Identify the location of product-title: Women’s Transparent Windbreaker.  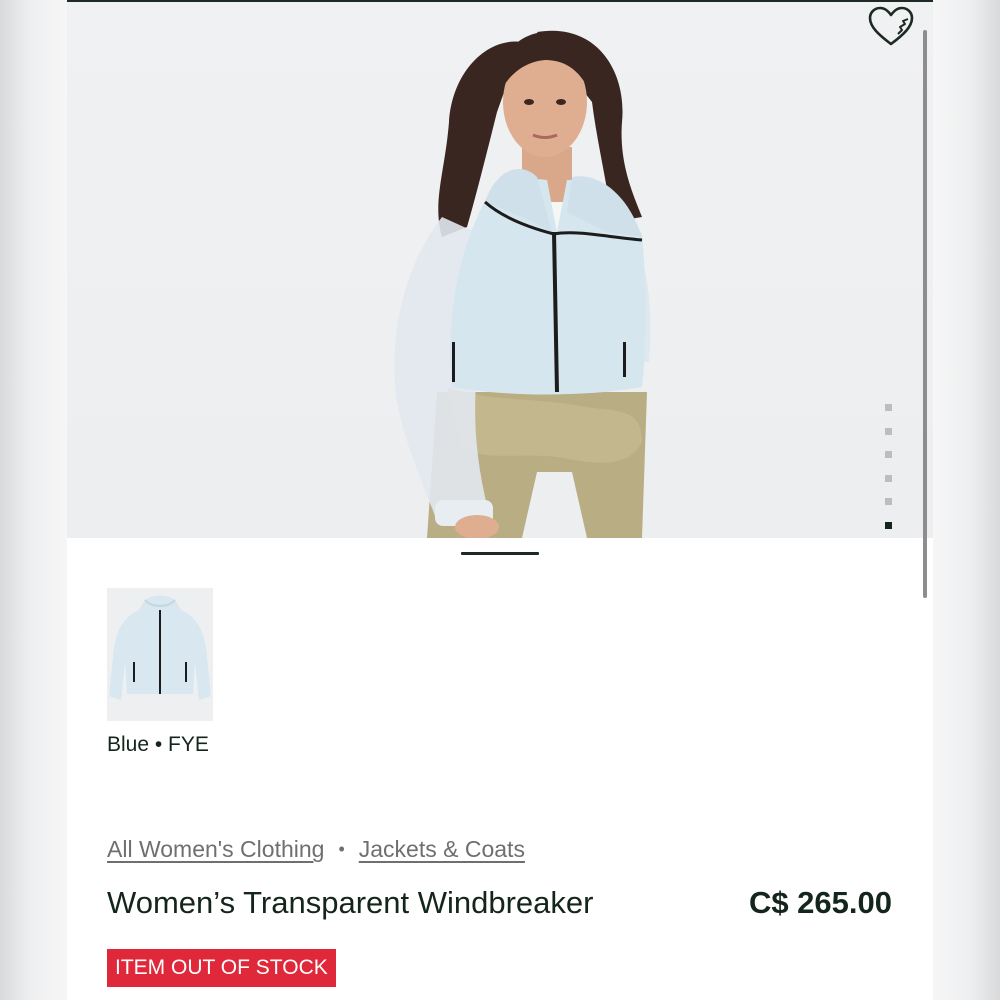
(350, 902).